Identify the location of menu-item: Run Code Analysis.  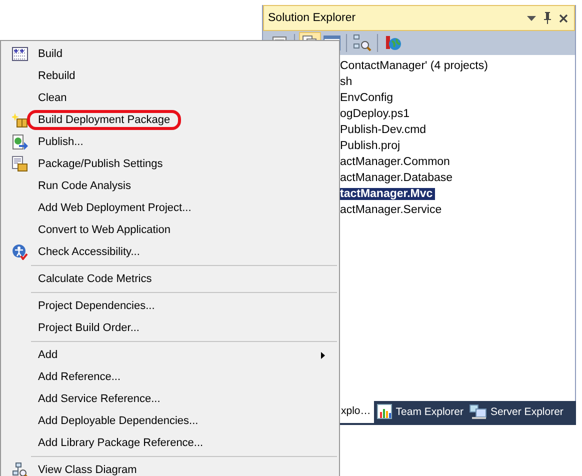
(170, 186).